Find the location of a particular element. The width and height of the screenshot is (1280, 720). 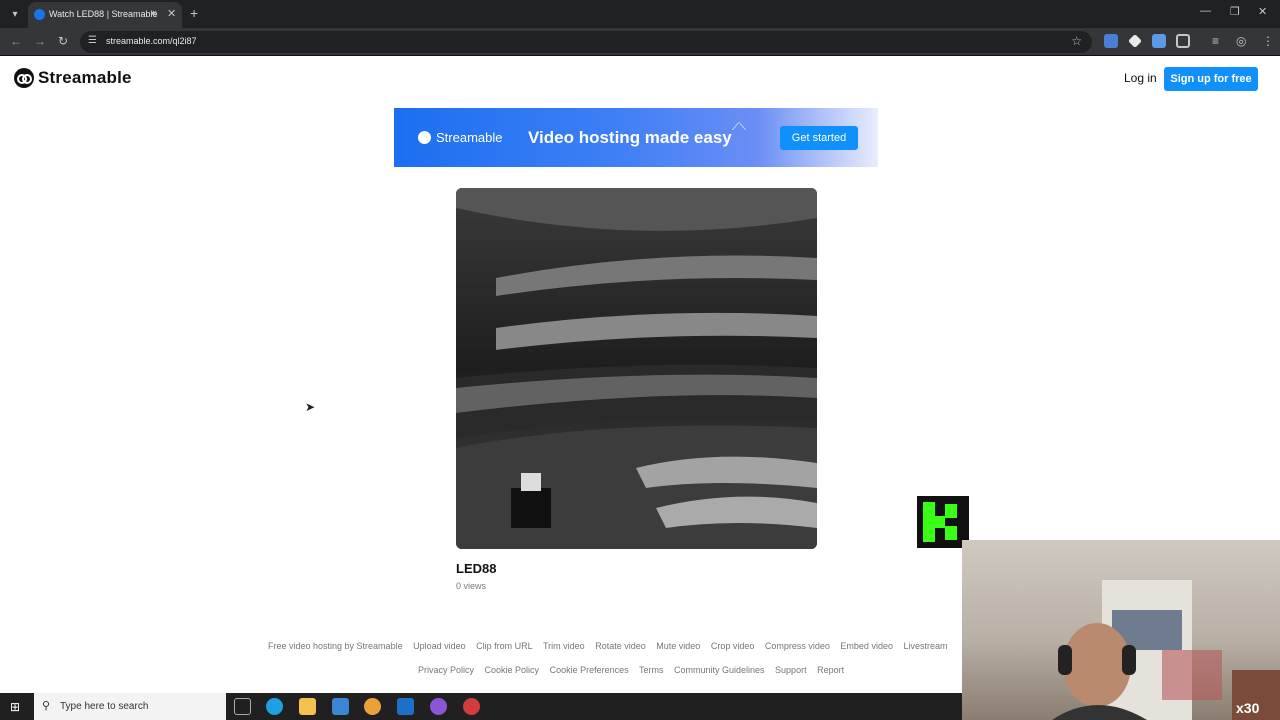

banner-logo: Streamable is located at coordinates (460, 137).